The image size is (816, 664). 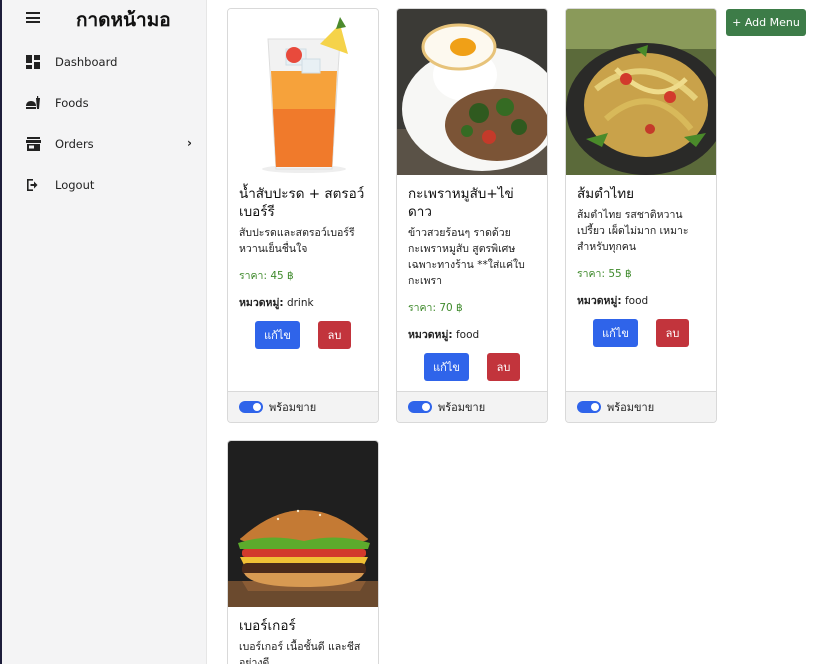 I want to click on food-price: ราคา: 55 ฿, so click(x=604, y=274).